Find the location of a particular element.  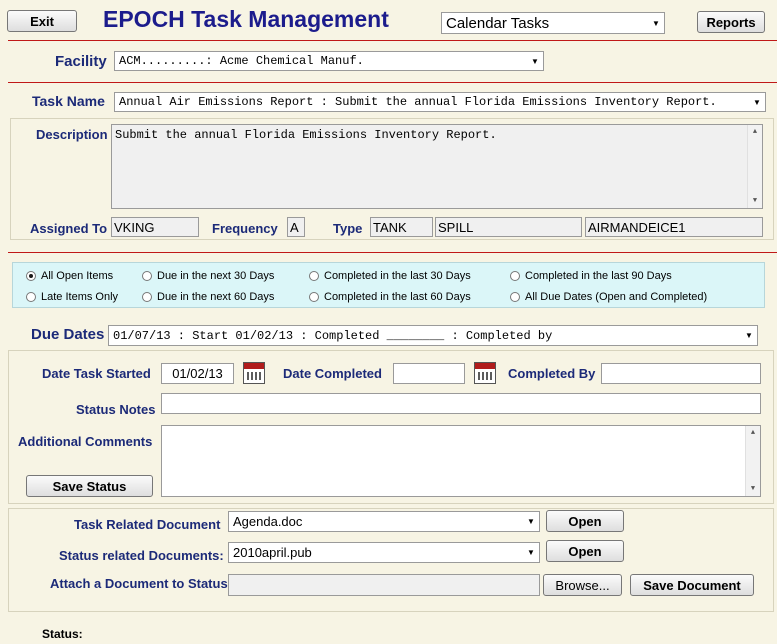

attach-doc-label: Attach a Document to Status is located at coordinates (139, 583).